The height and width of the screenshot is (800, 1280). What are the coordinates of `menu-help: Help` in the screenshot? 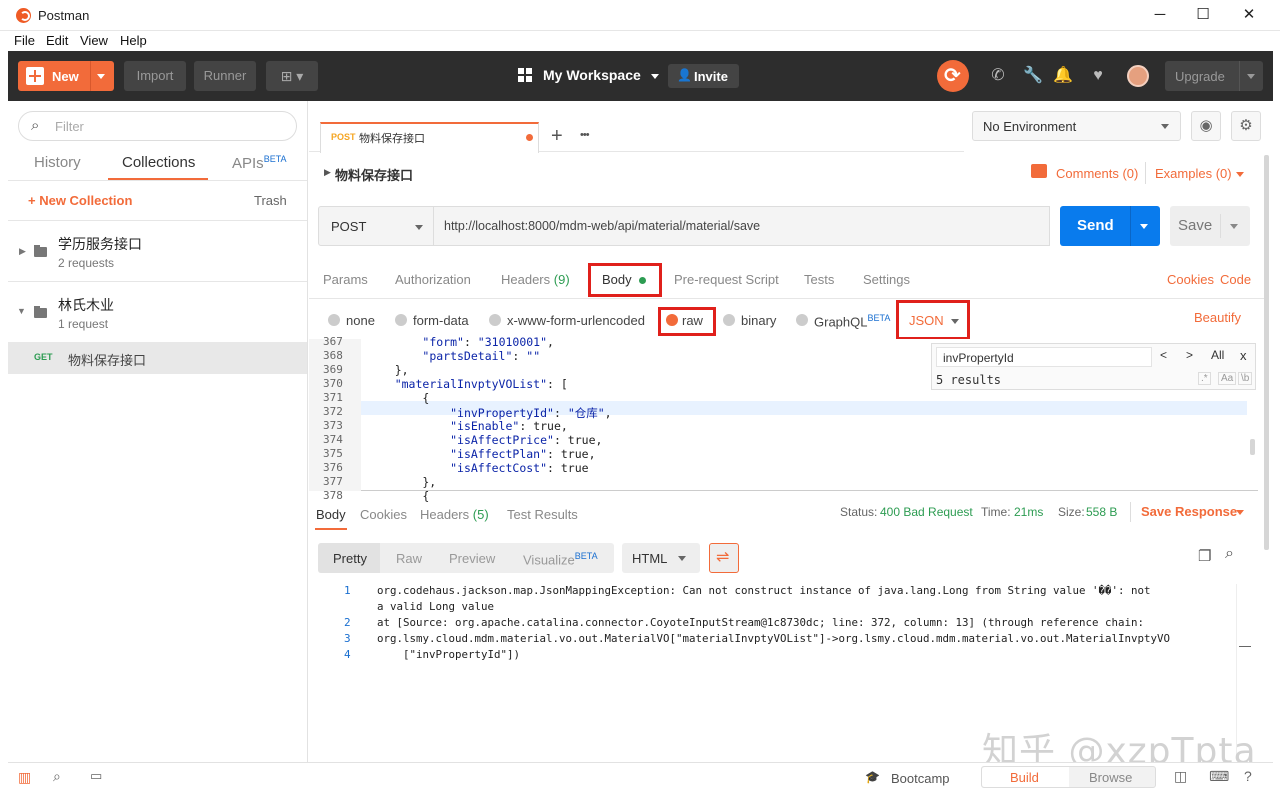 It's located at (133, 40).